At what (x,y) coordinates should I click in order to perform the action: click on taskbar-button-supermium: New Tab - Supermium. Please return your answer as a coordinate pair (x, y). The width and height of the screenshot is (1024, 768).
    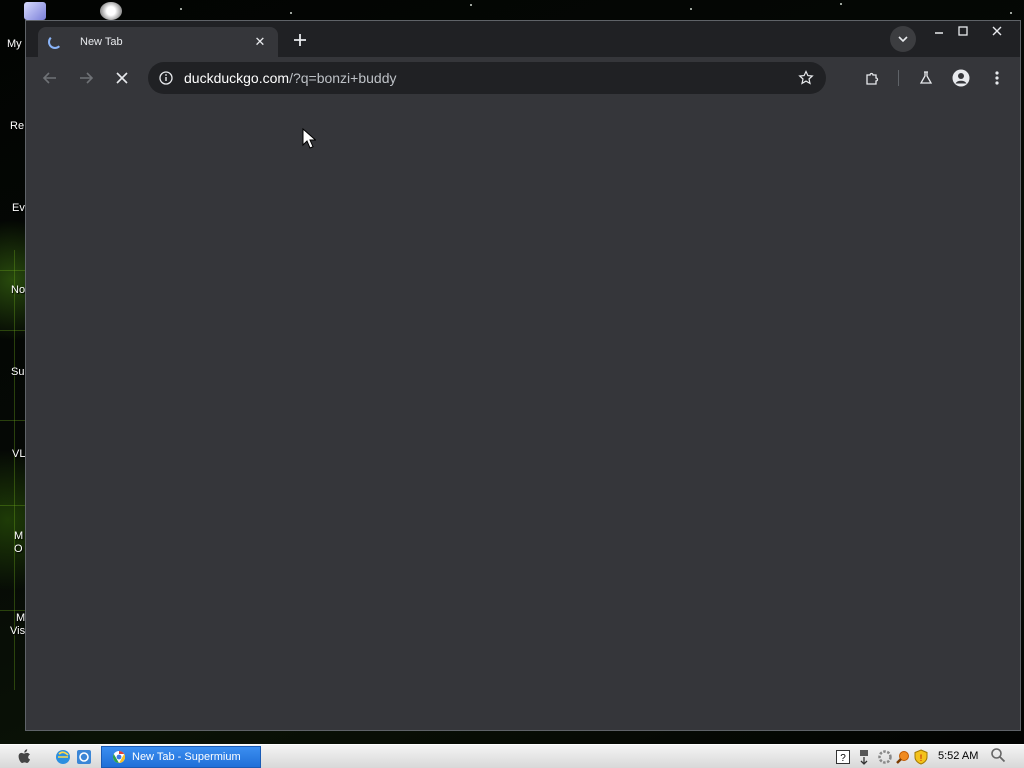
    Looking at the image, I should click on (181, 757).